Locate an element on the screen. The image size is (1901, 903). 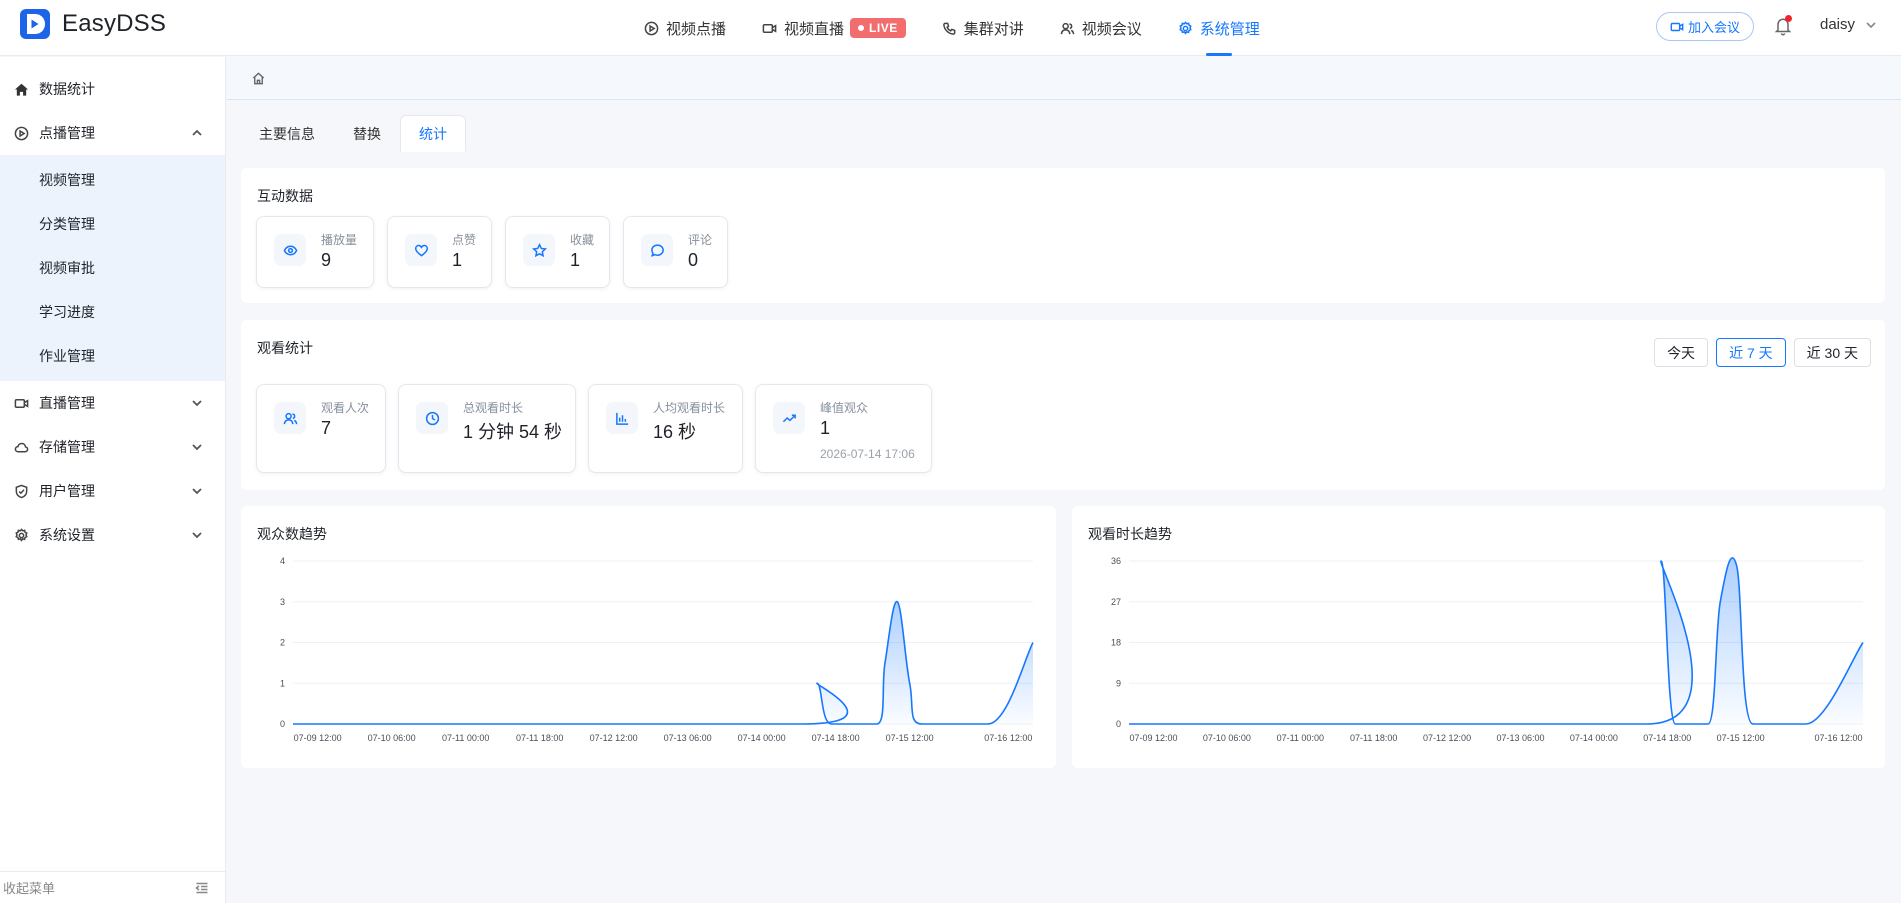
stat-label: 峰值观众 is located at coordinates (844, 408).